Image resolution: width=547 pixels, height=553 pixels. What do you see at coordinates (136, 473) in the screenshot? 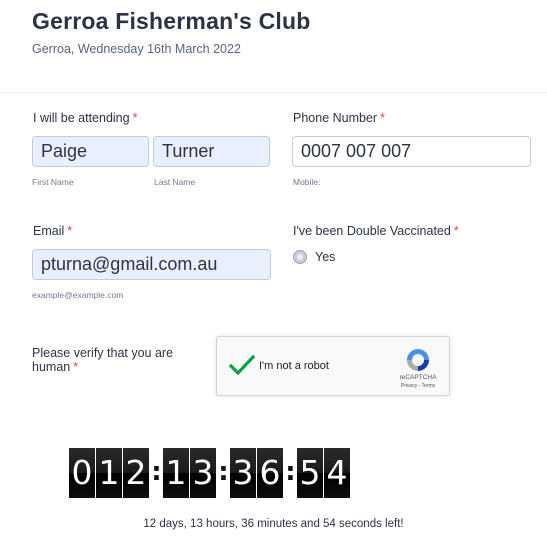
I see `countdown-day-digit: 2` at bounding box center [136, 473].